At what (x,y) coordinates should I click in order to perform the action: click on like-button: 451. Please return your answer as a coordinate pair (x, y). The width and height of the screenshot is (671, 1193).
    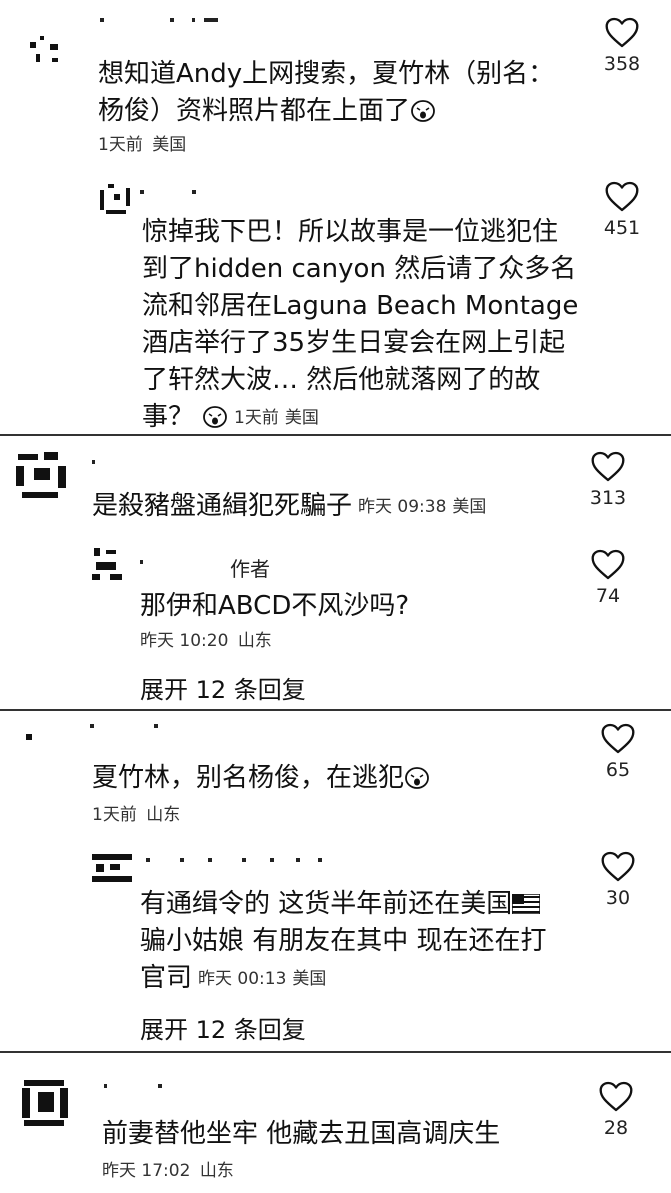
    Looking at the image, I should click on (622, 209).